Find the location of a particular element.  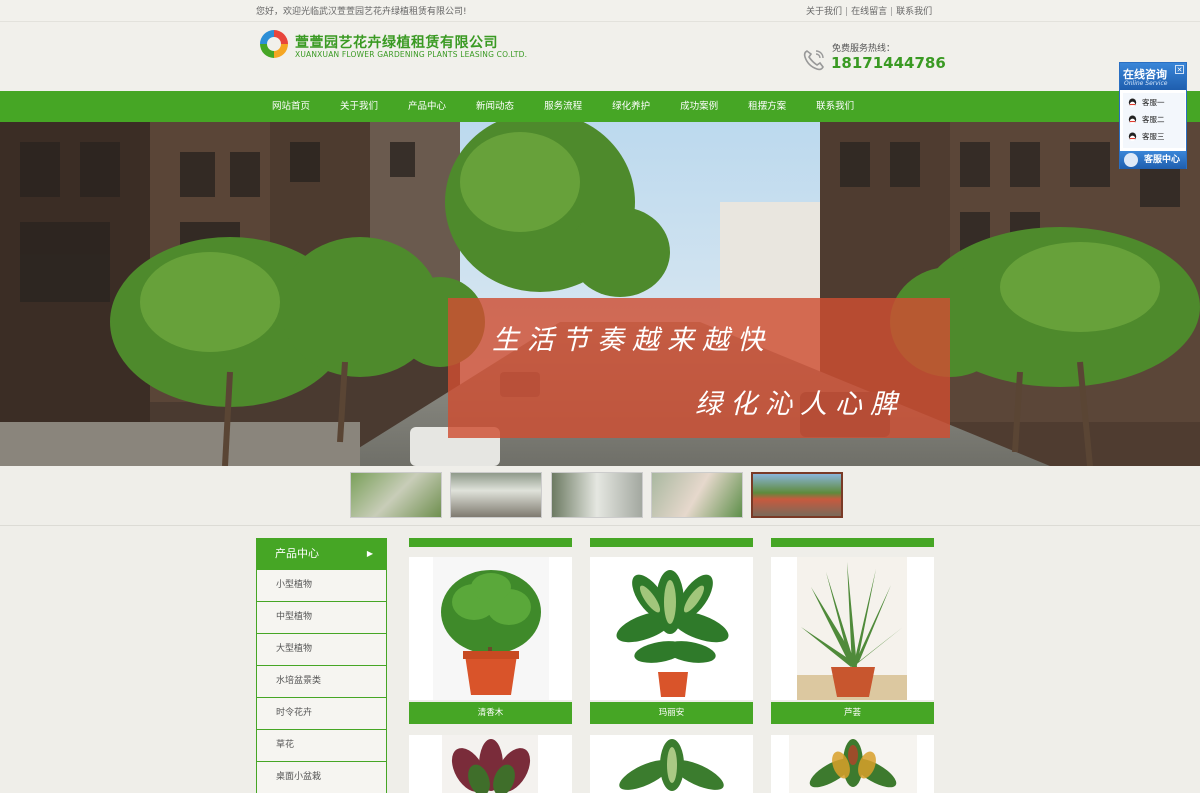

sidebar-item-small-plants: 小型植物 is located at coordinates (321, 586).